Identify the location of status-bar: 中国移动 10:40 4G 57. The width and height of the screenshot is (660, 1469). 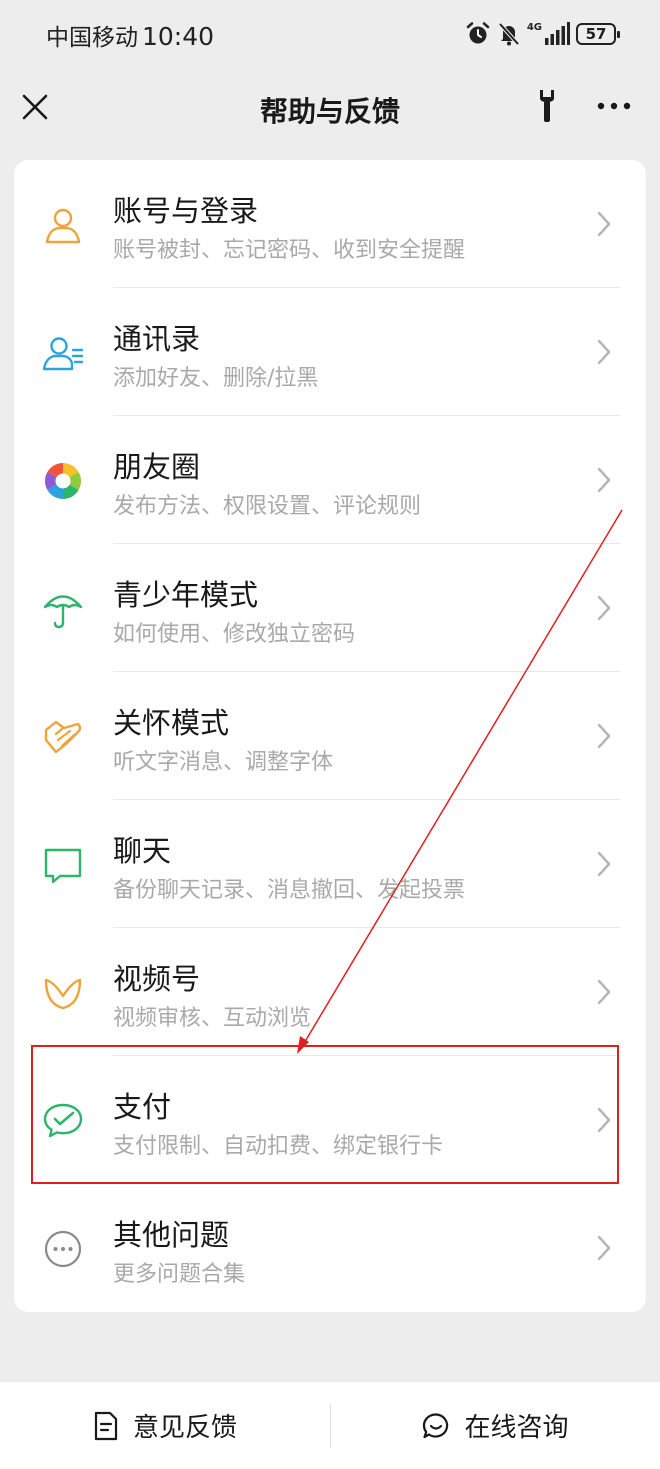
(330, 35).